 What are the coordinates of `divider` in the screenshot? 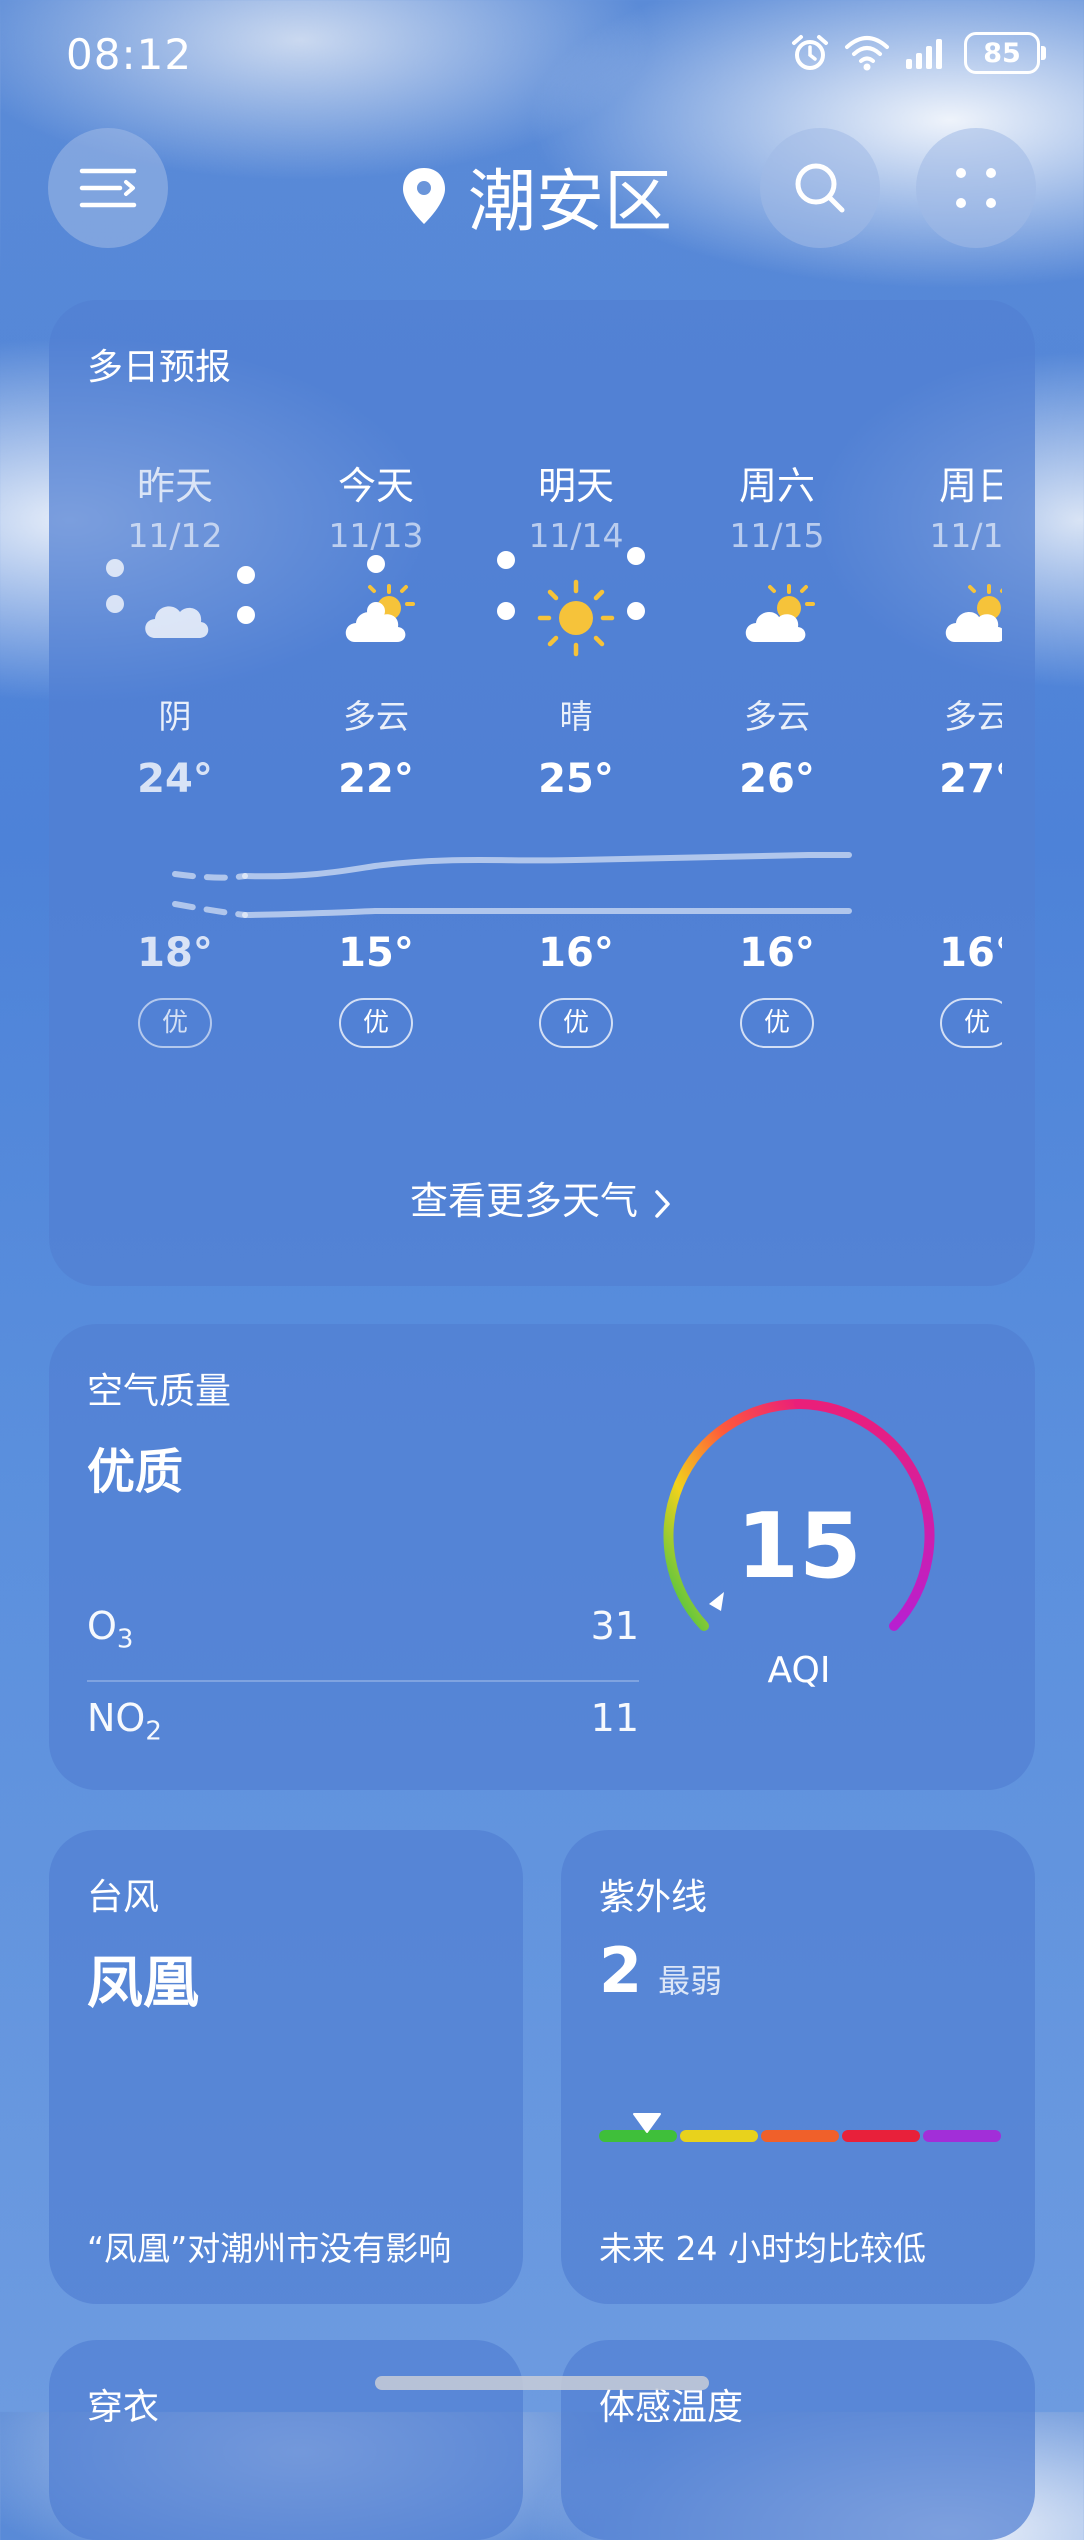 It's located at (363, 1681).